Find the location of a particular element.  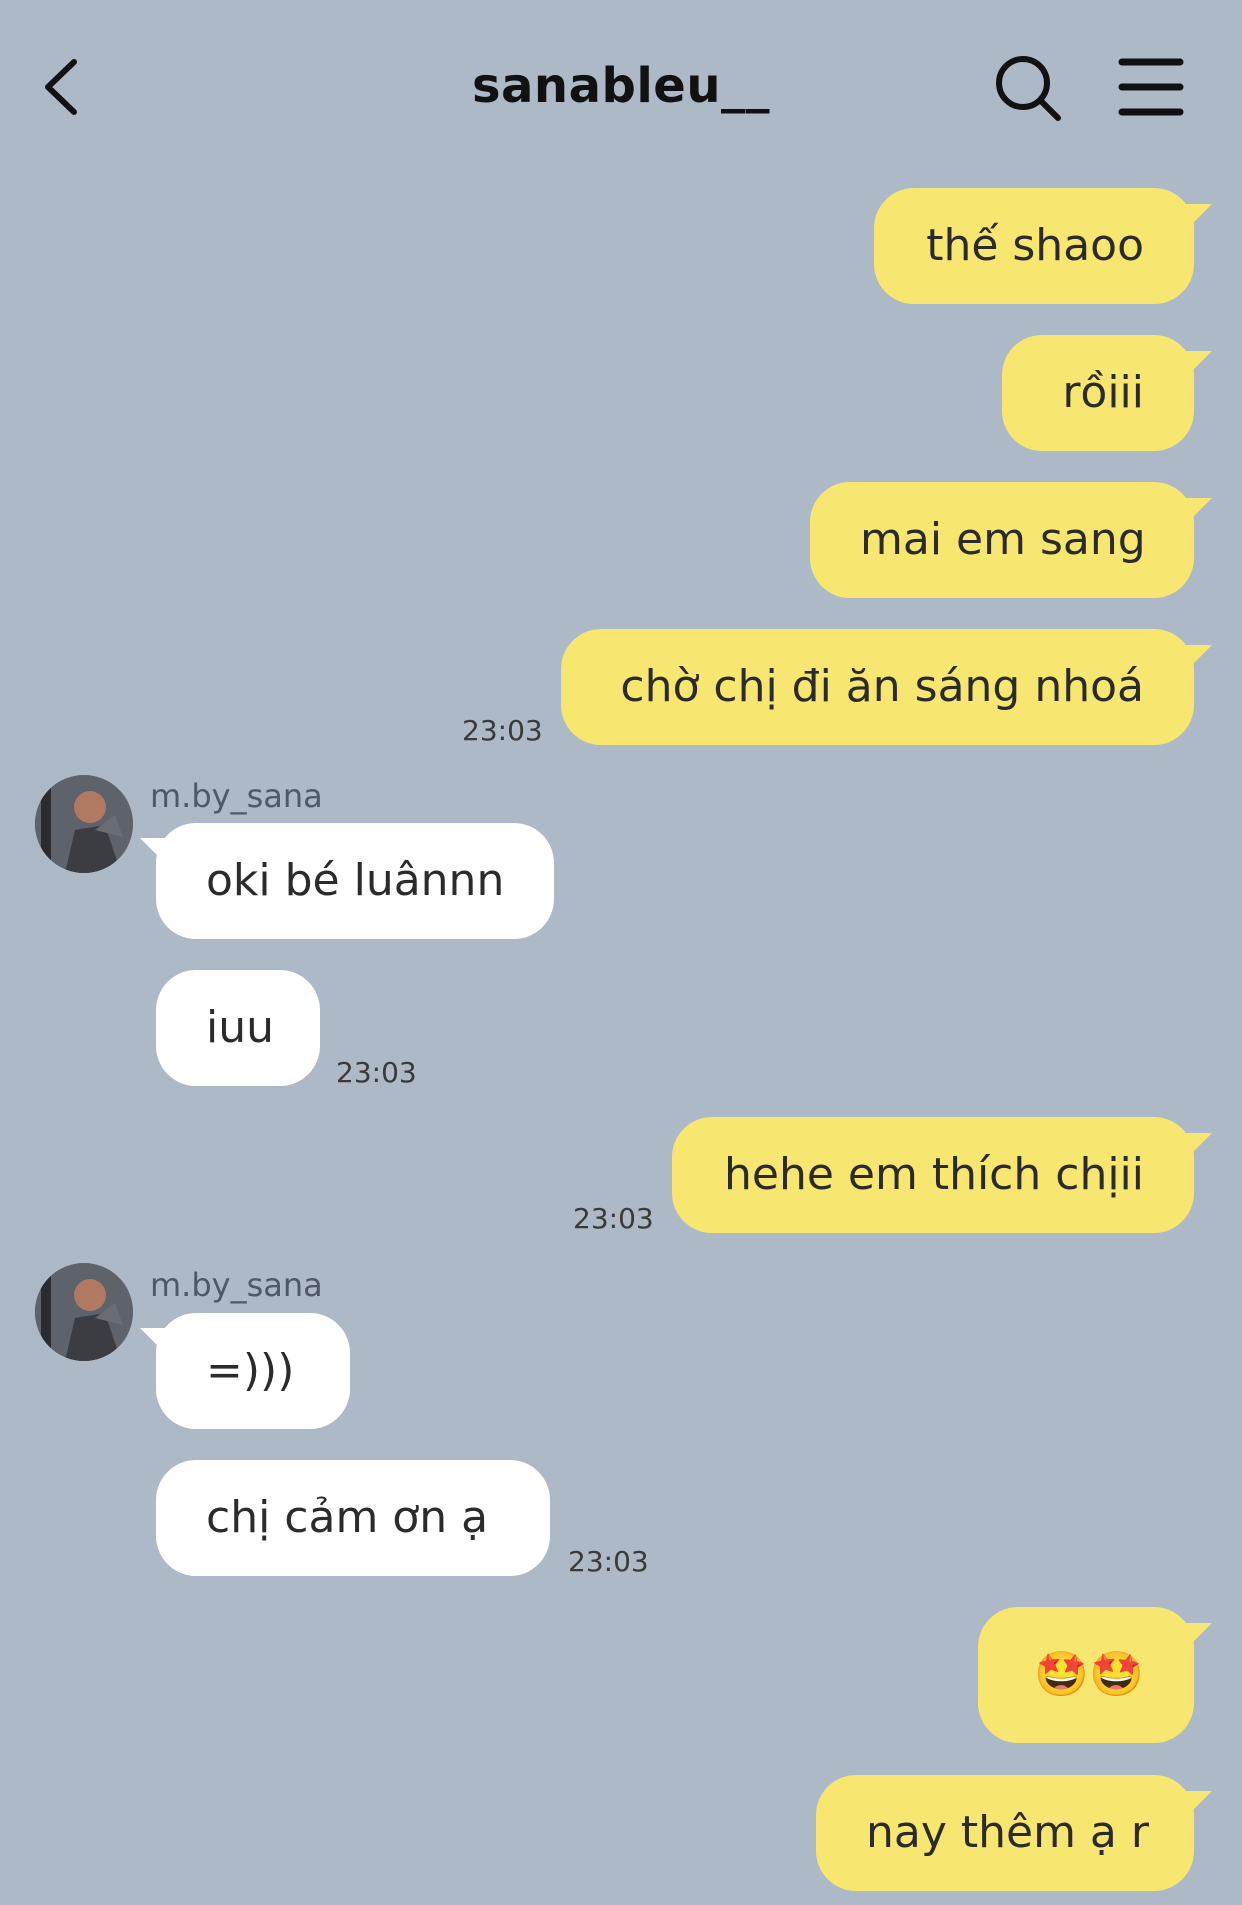

outgoing-message-bubble: thế shaoo is located at coordinates (1034, 246).